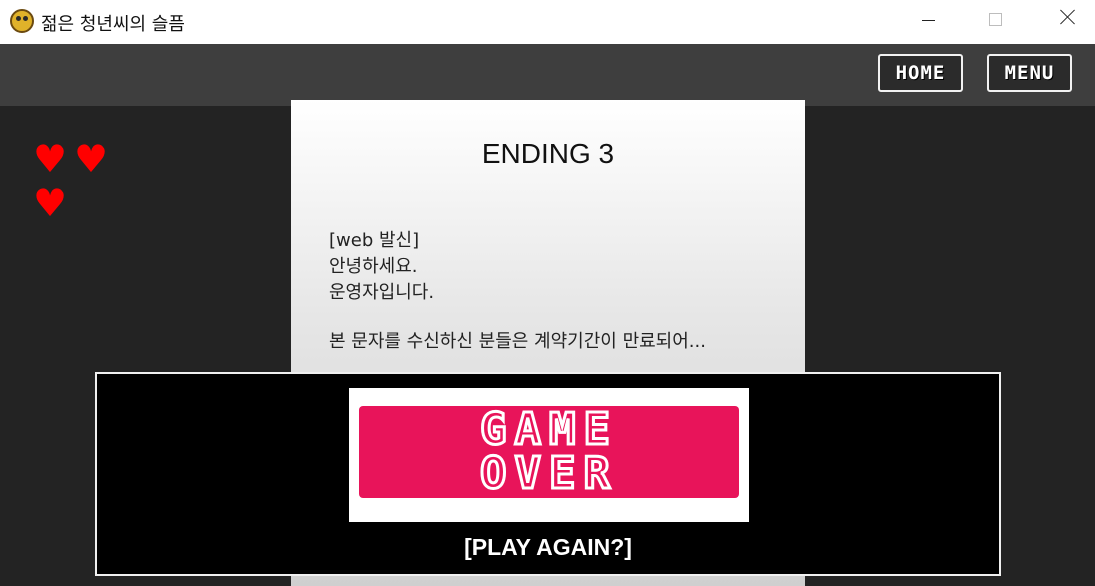 The height and width of the screenshot is (586, 1095). Describe the element at coordinates (548, 429) in the screenshot. I see `game-over-word: GAME` at that location.